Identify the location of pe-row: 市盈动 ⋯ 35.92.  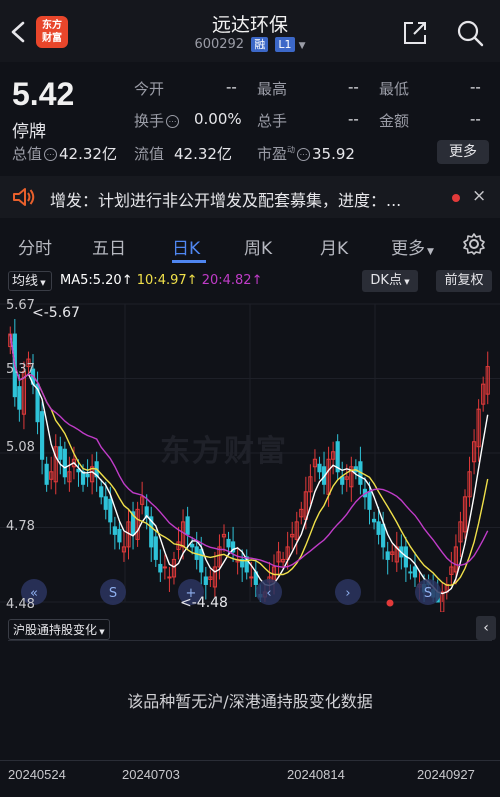
(306, 153).